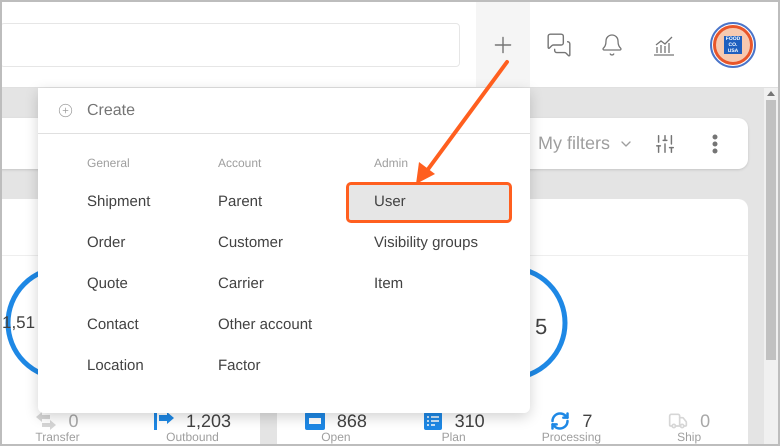 The height and width of the screenshot is (446, 780). What do you see at coordinates (124, 202) in the screenshot?
I see `menu-item: Shipment` at bounding box center [124, 202].